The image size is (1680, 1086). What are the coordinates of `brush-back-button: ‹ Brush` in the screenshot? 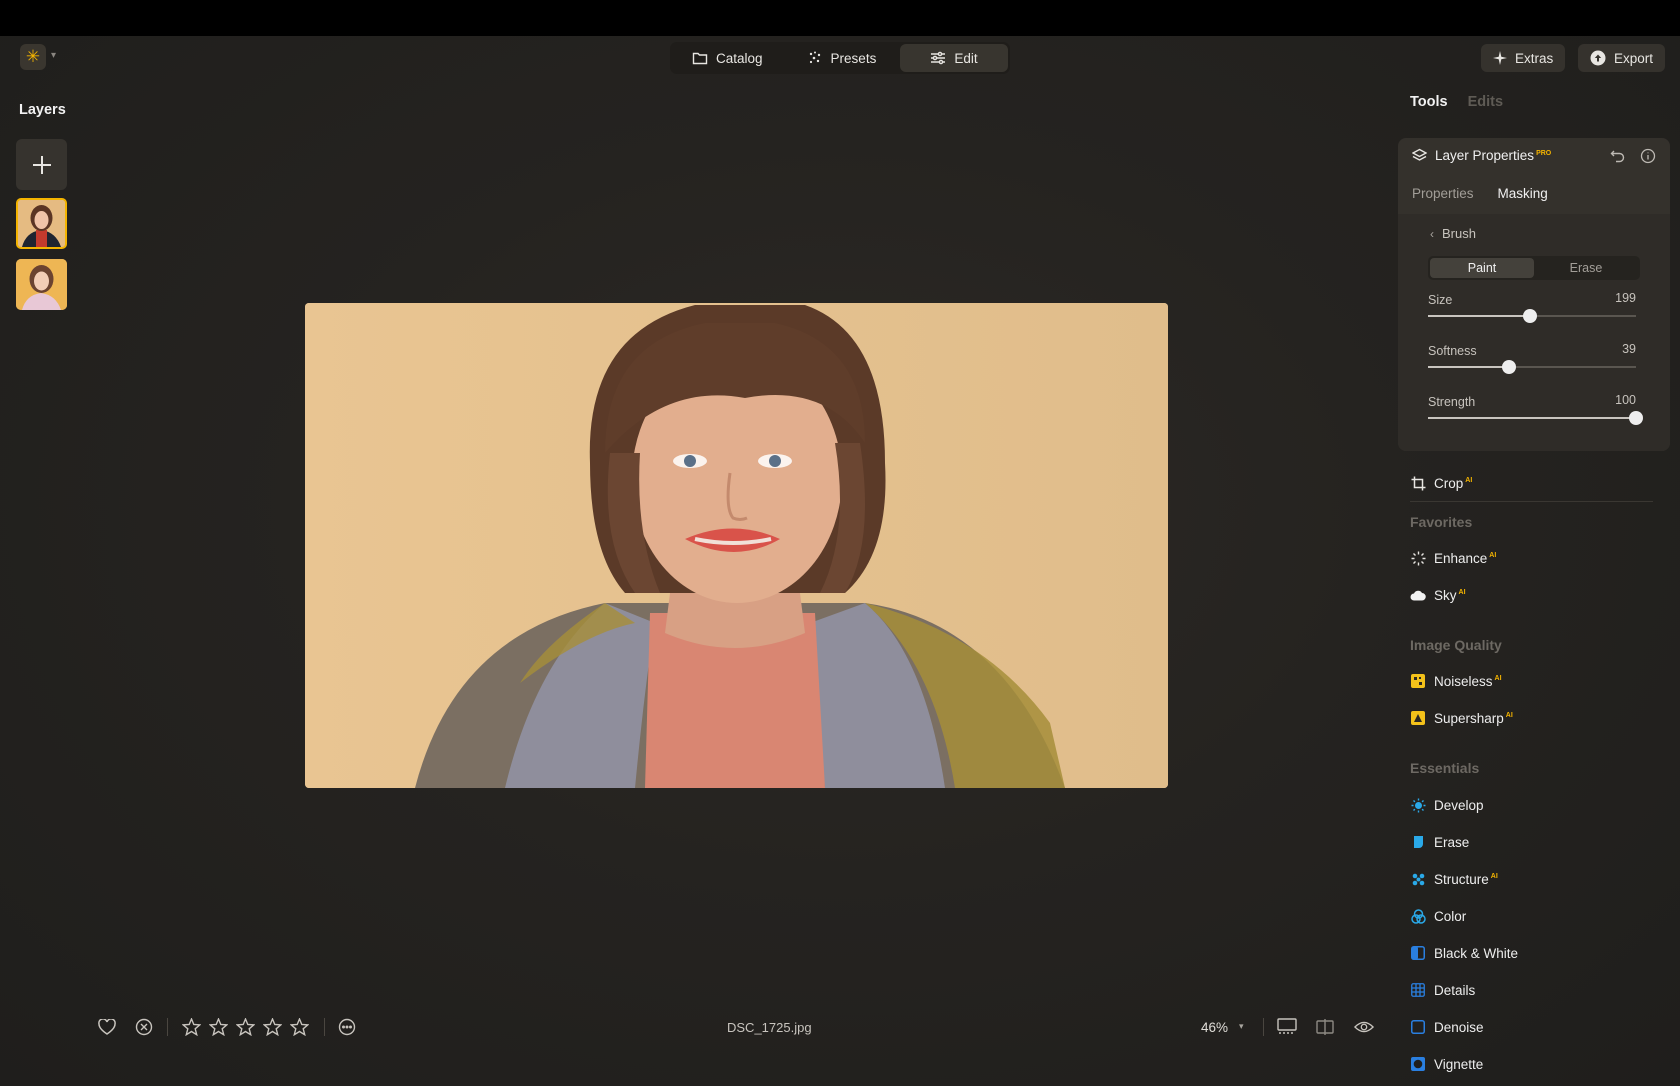 It's located at (1453, 233).